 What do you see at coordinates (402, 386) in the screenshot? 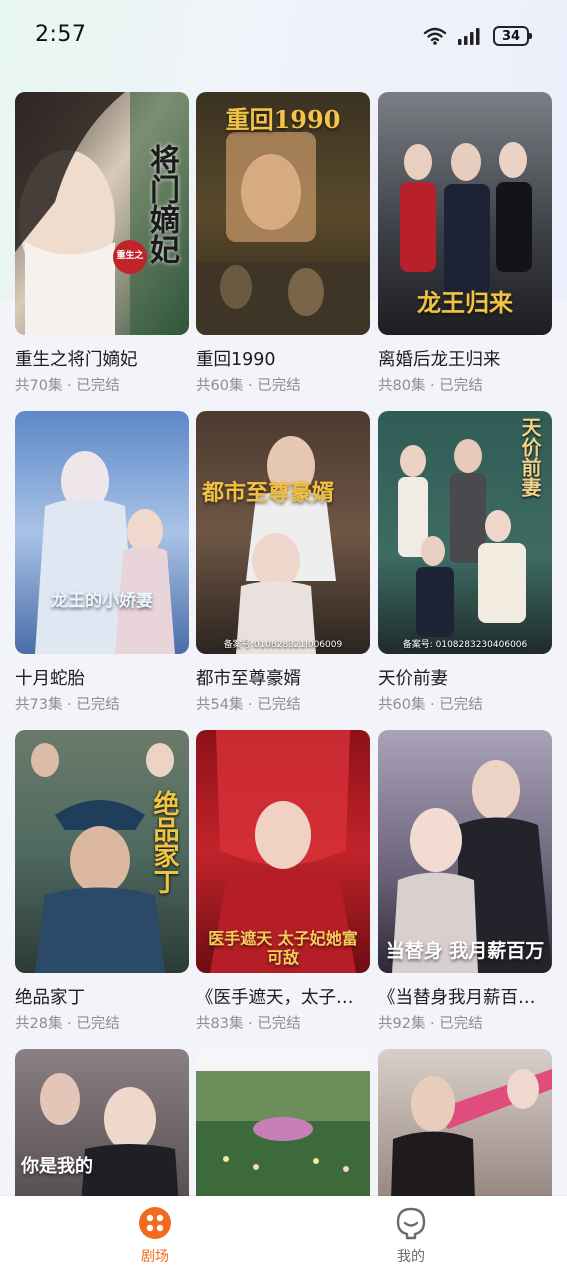
I see `drama-episodes: 共80集` at bounding box center [402, 386].